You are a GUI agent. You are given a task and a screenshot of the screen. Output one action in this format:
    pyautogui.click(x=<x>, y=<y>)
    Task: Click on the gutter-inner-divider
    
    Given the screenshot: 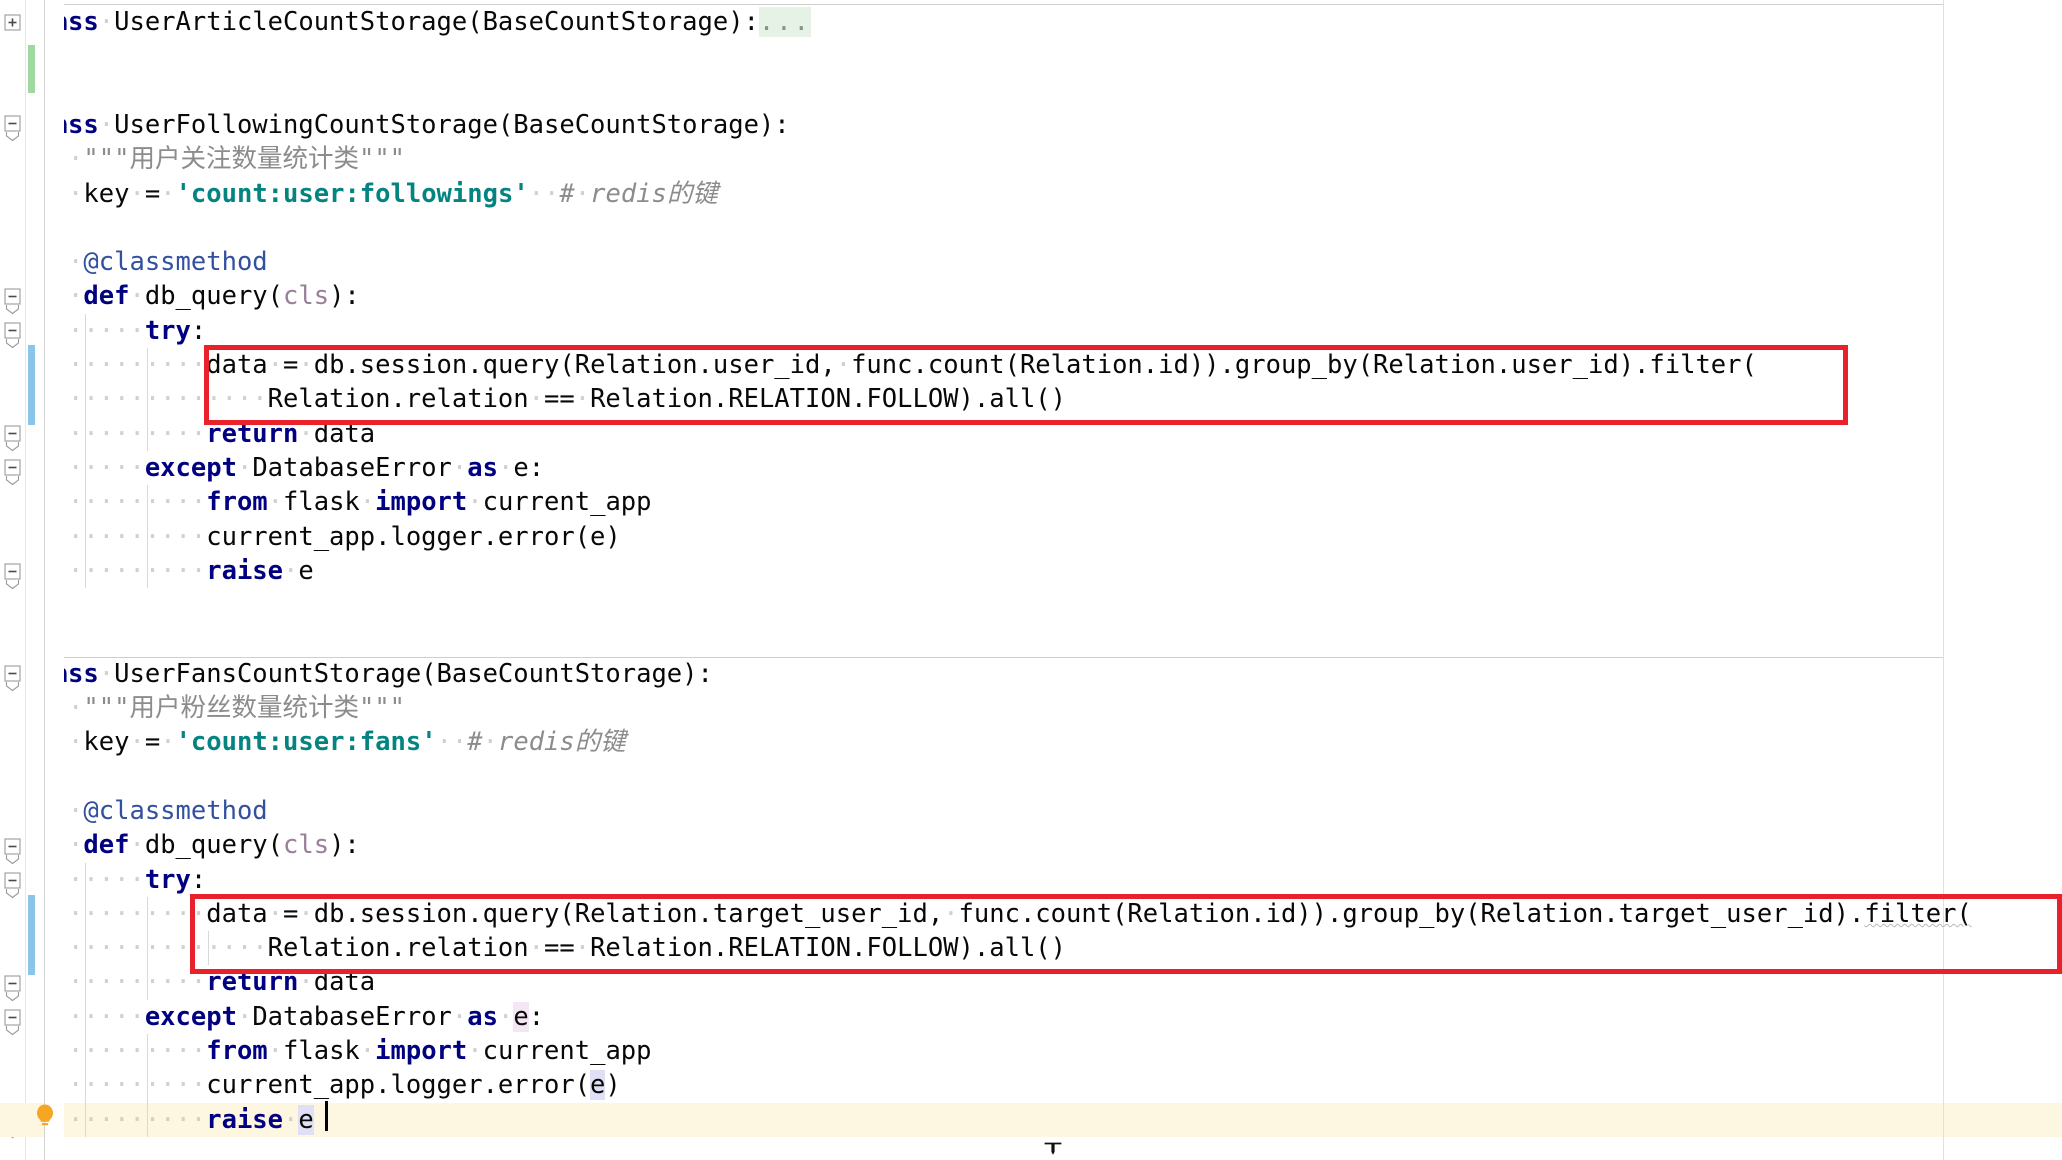 What is the action you would take?
    pyautogui.click(x=25, y=580)
    